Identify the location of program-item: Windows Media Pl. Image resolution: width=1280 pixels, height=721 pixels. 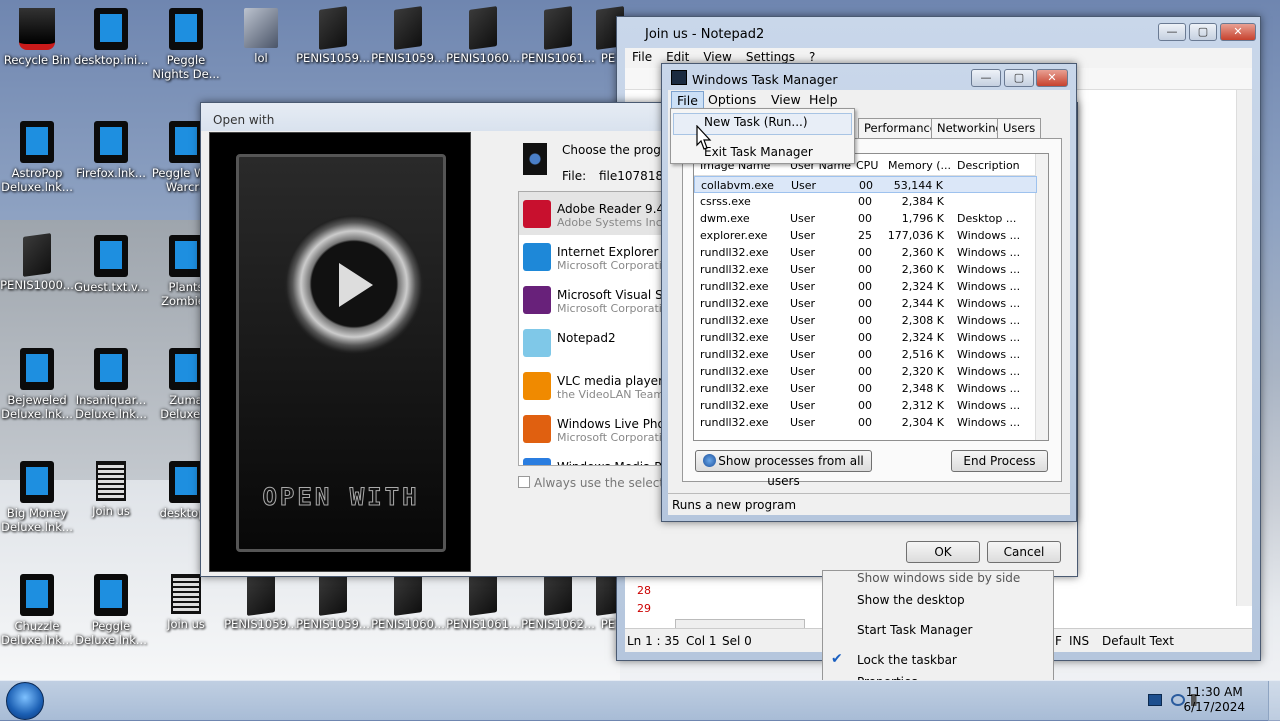
(593, 457).